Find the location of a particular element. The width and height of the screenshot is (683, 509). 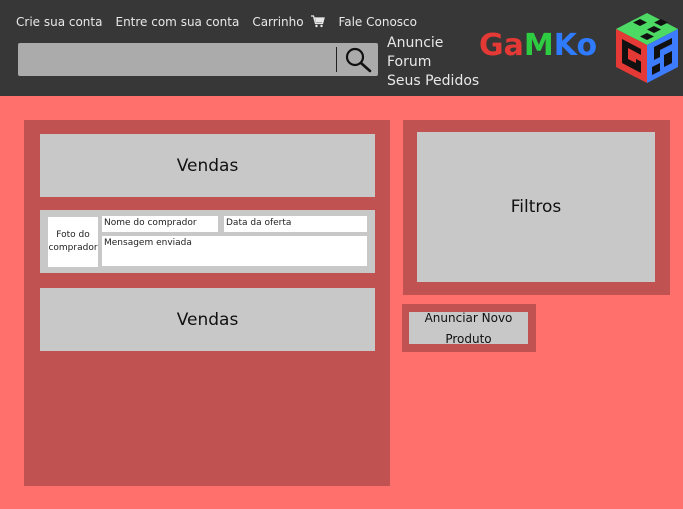

forum-link: Forum is located at coordinates (433, 62).